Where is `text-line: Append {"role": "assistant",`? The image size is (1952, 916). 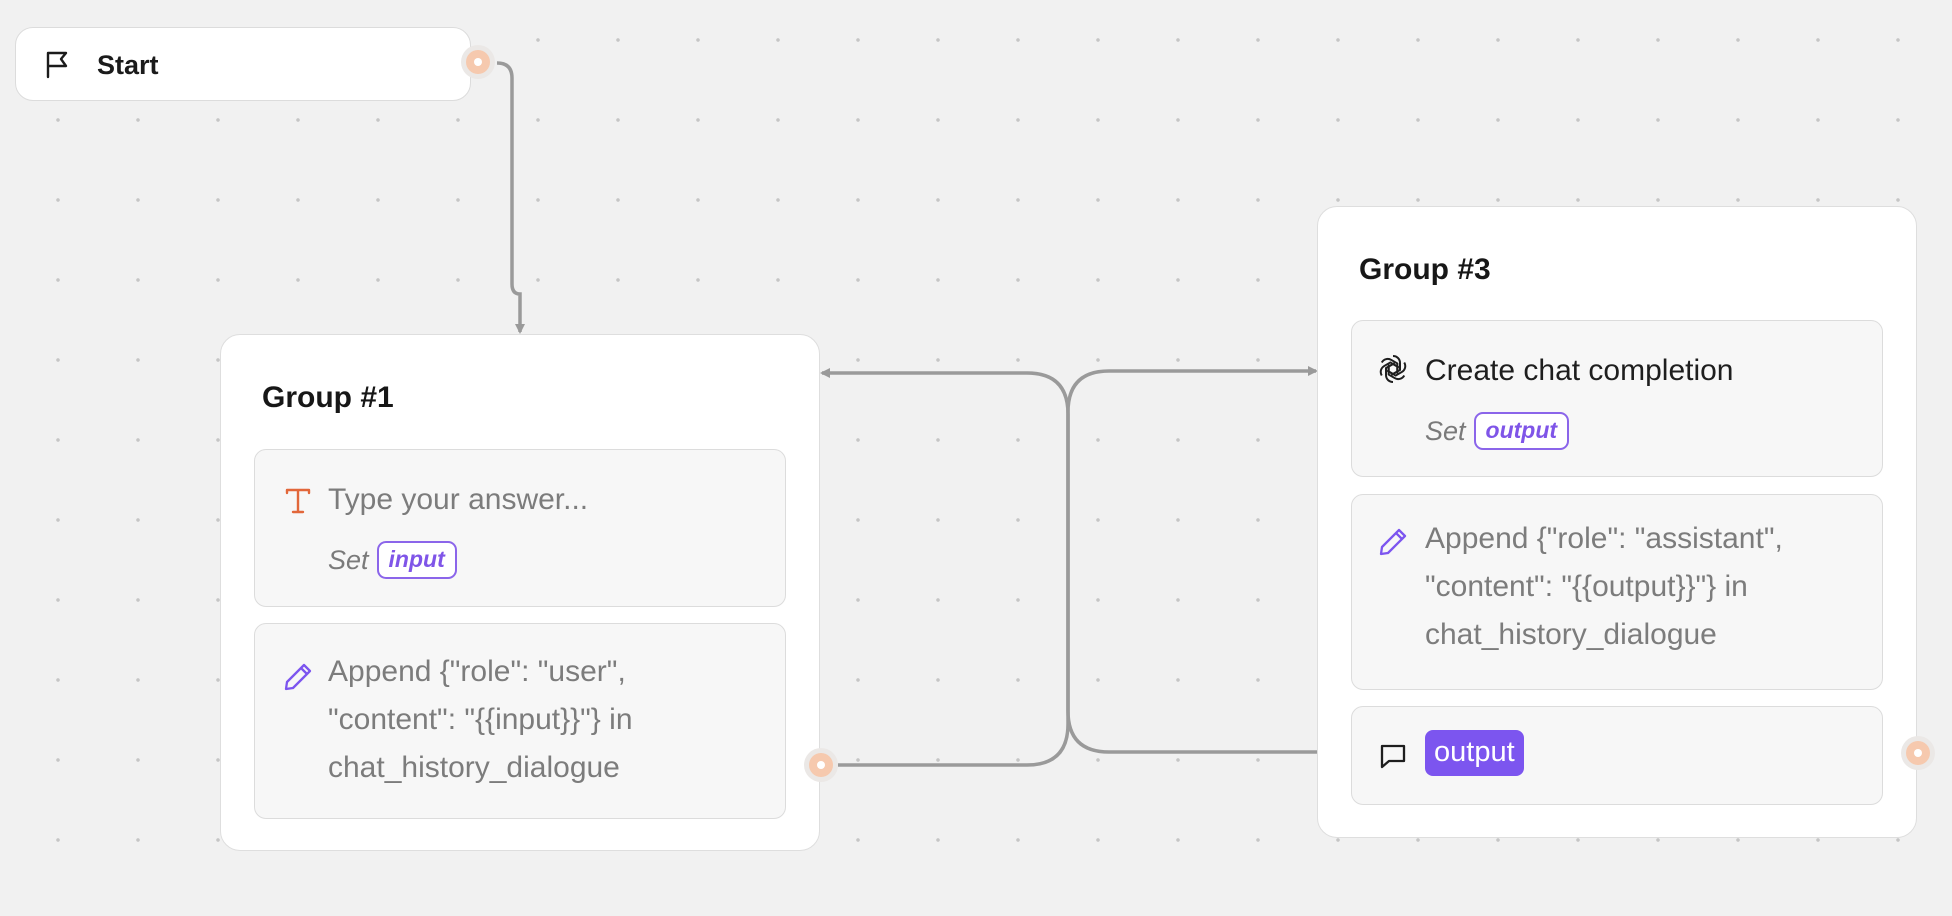 text-line: Append {"role": "assistant", is located at coordinates (1604, 538).